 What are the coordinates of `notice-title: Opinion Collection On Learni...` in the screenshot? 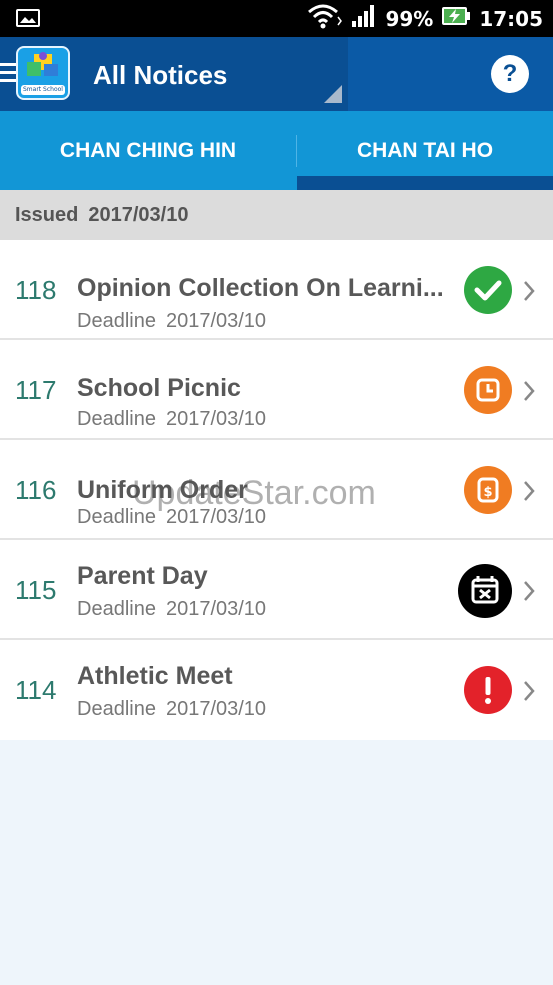 It's located at (260, 288).